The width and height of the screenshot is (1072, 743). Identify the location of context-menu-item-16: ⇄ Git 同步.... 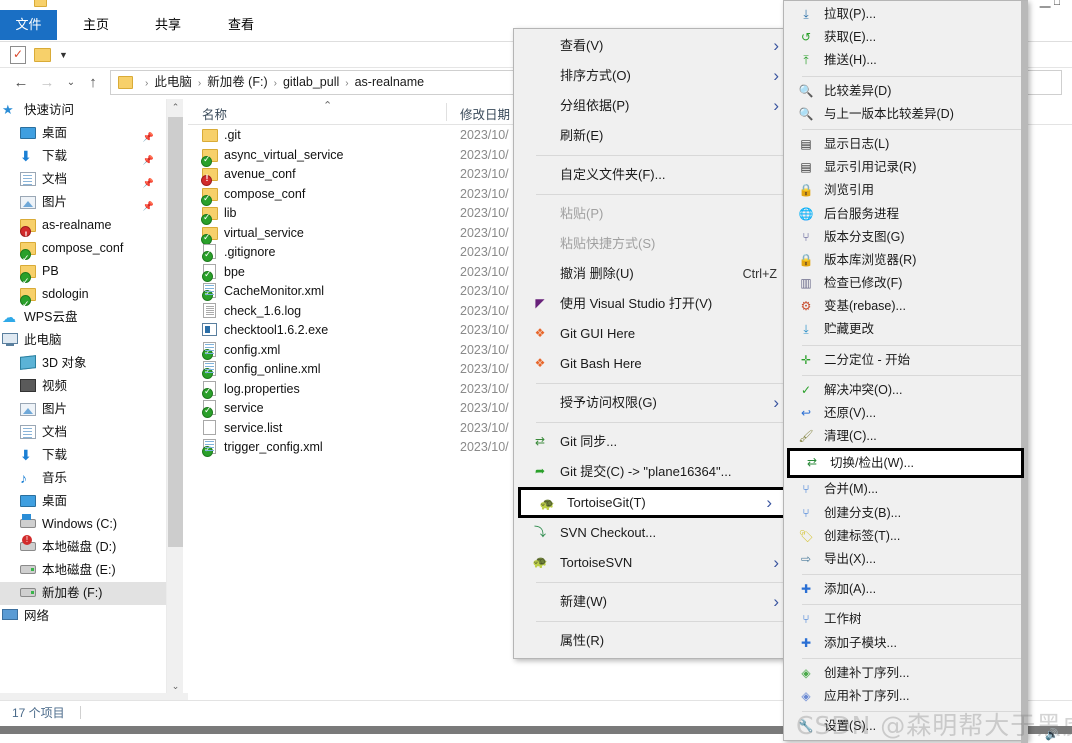
(653, 442).